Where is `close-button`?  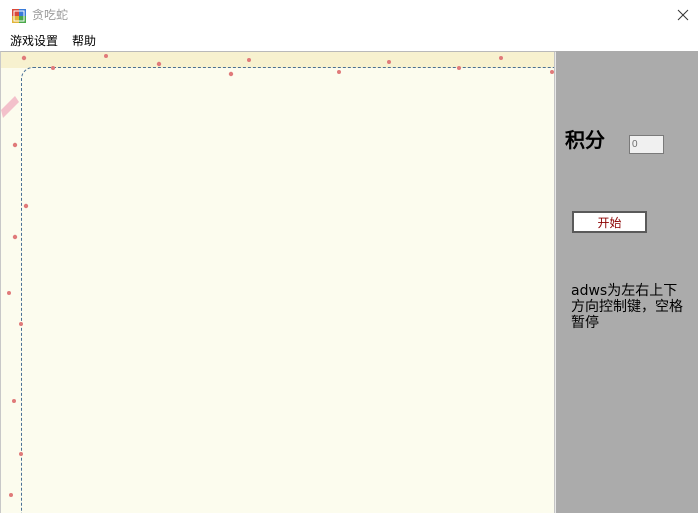
close-button is located at coordinates (683, 15).